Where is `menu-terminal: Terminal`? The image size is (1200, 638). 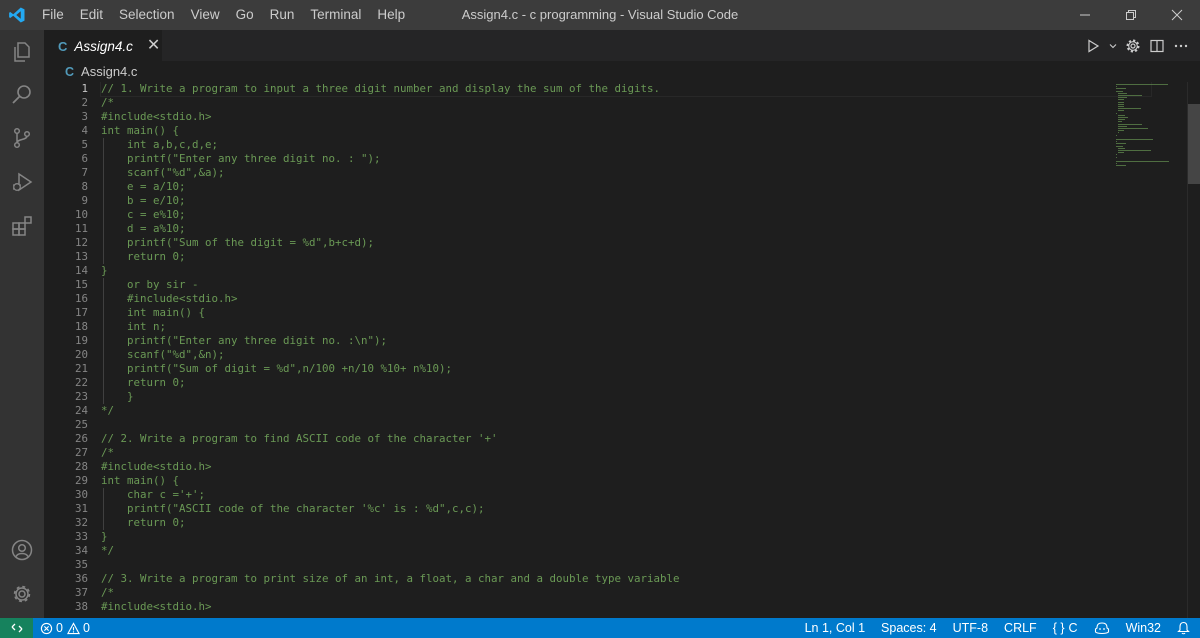 menu-terminal: Terminal is located at coordinates (335, 15).